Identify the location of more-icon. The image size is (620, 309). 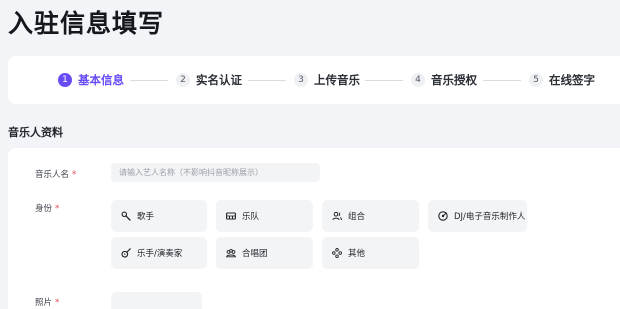
(337, 253).